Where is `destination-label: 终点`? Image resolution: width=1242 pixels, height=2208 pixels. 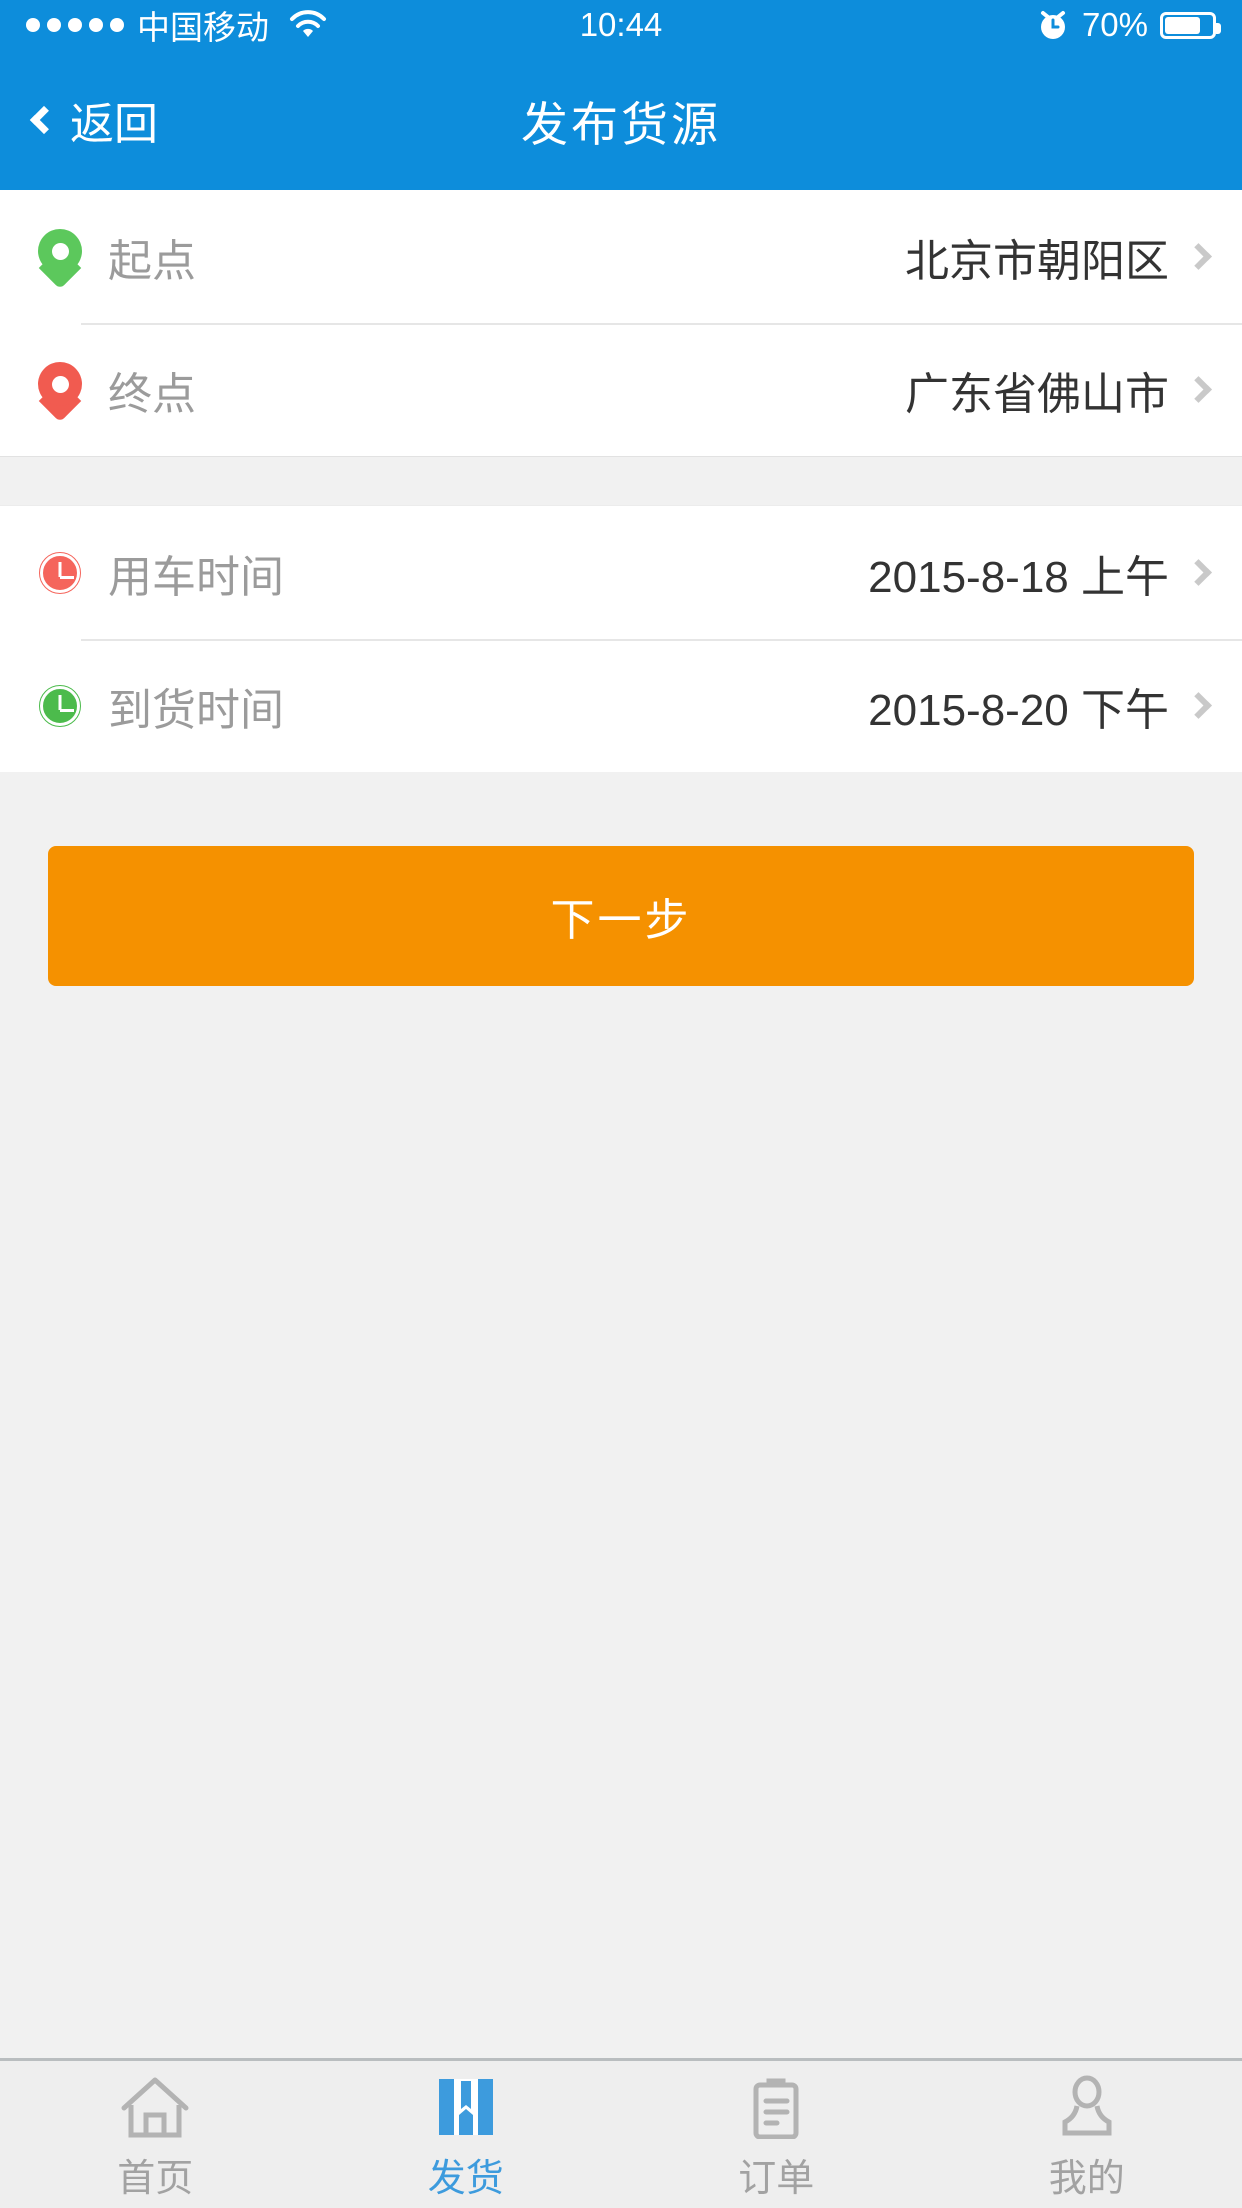
destination-label: 终点 is located at coordinates (152, 394).